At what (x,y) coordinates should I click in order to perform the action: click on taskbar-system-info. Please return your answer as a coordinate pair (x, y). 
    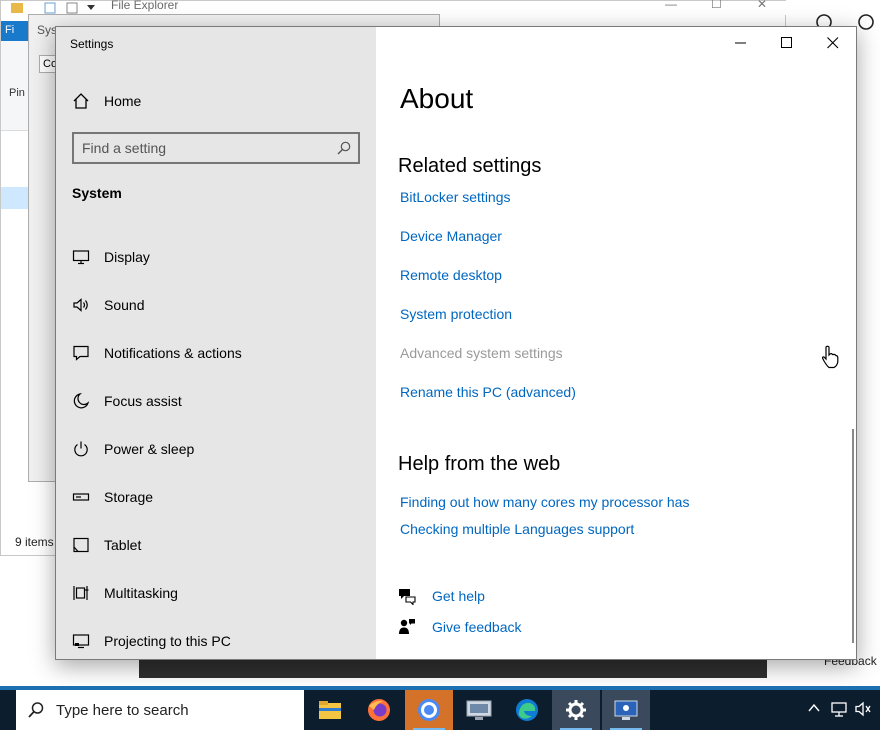
    Looking at the image, I should click on (626, 710).